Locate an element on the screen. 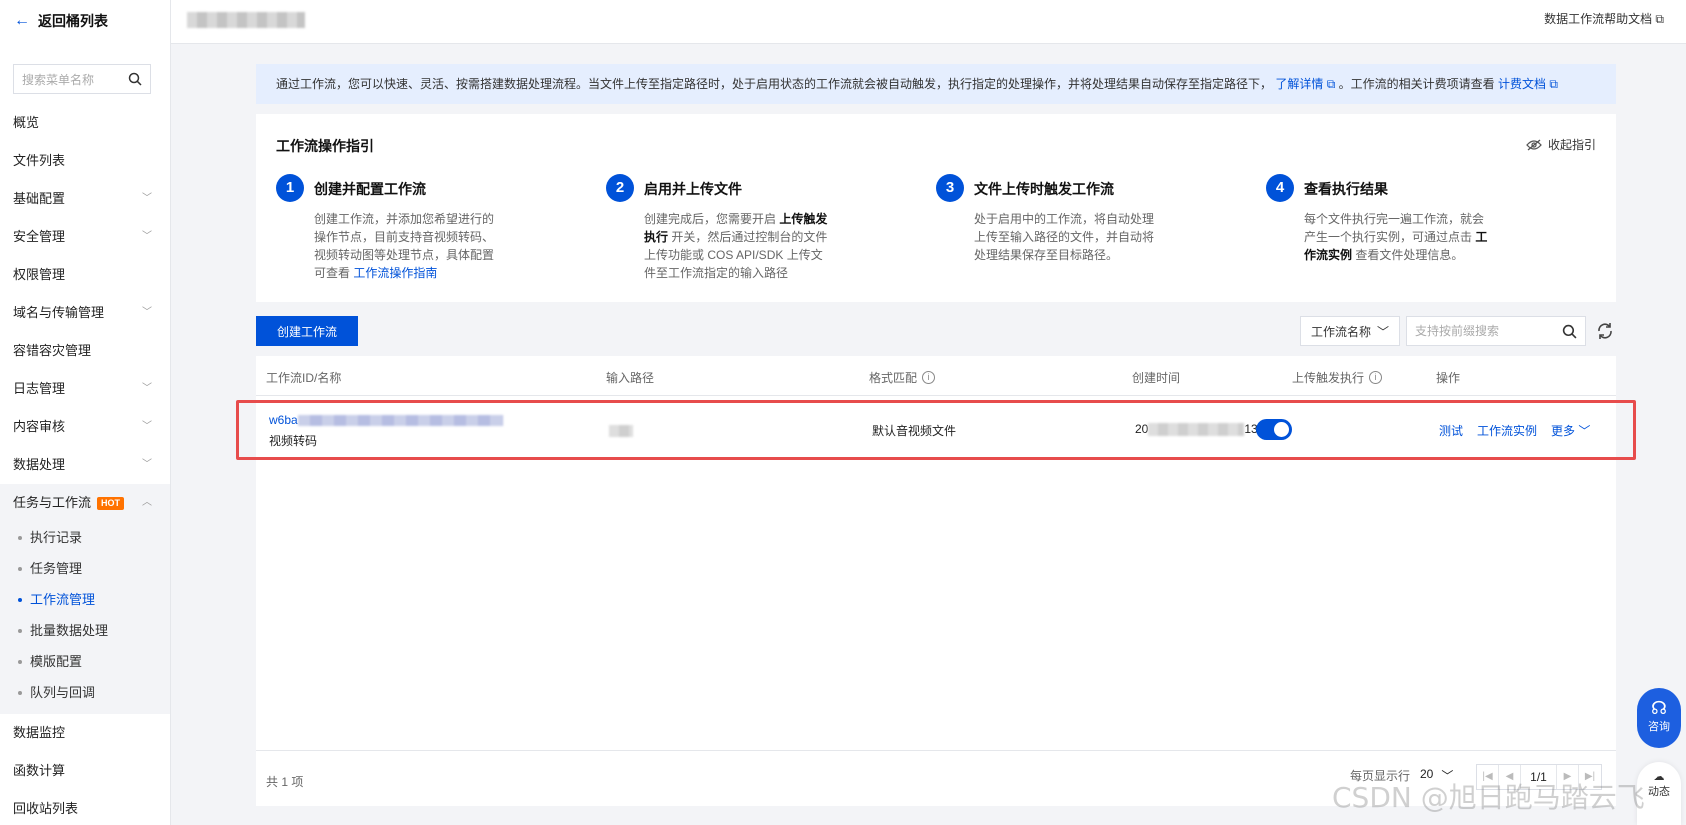 The height and width of the screenshot is (825, 1686). sidebar-item-function-compute: 函数计算 is located at coordinates (85, 771).